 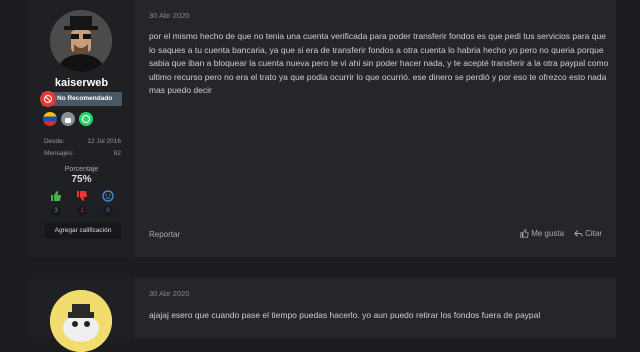 What do you see at coordinates (81, 169) in the screenshot?
I see `percentage-label: Porcentaje` at bounding box center [81, 169].